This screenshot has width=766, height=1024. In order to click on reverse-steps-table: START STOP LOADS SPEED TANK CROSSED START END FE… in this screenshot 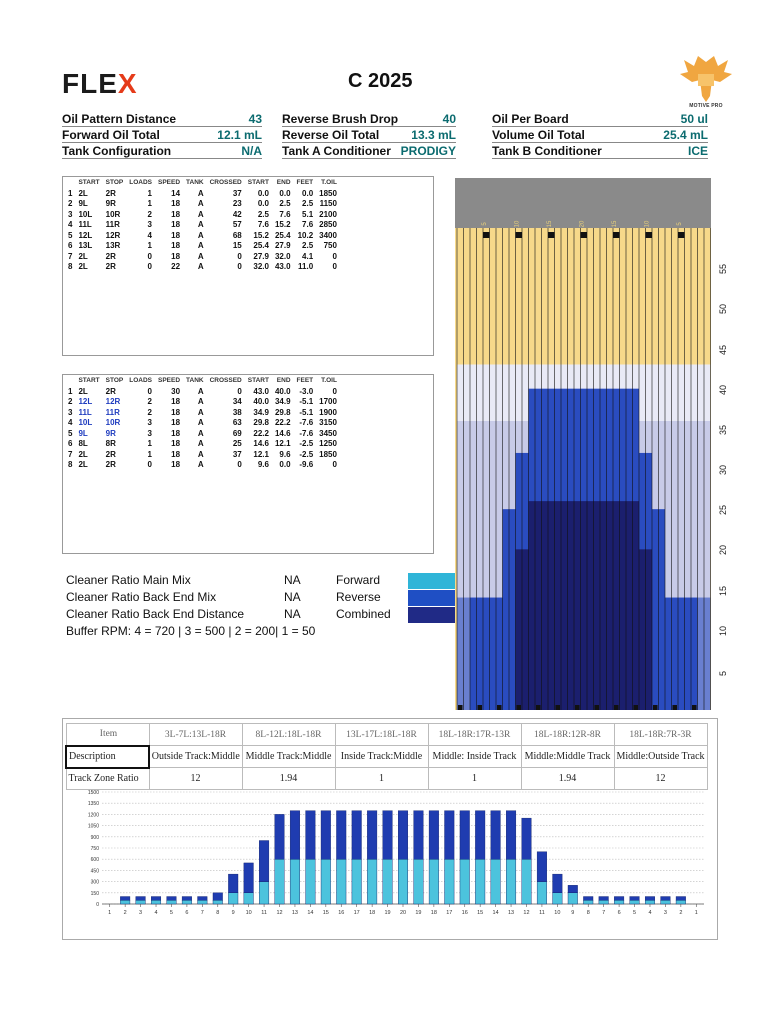, I will do `click(202, 422)`.